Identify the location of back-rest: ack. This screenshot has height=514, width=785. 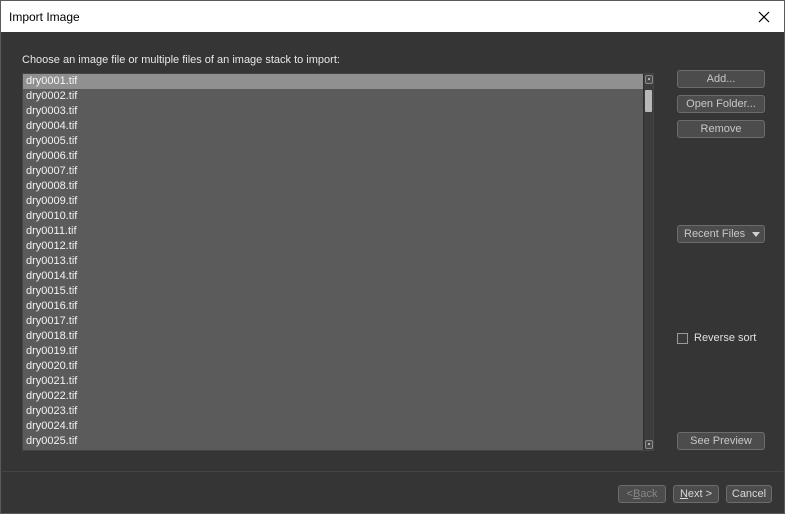
(649, 494).